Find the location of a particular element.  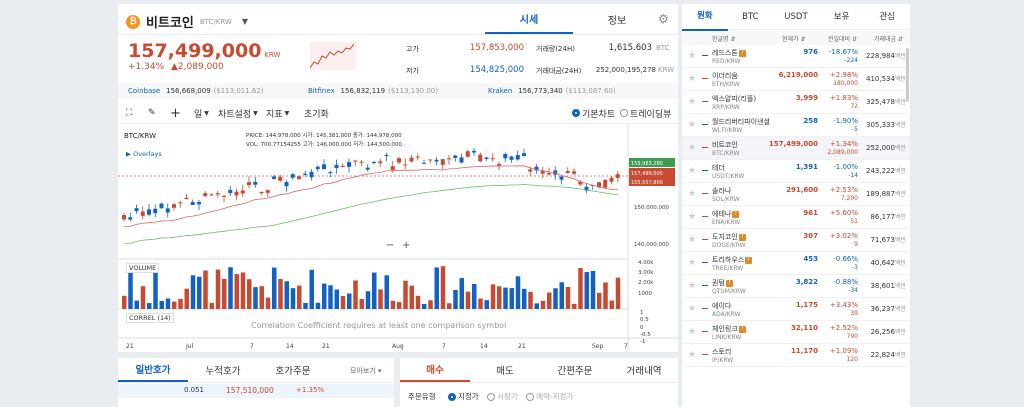

coin-price: 1,391 is located at coordinates (806, 167).